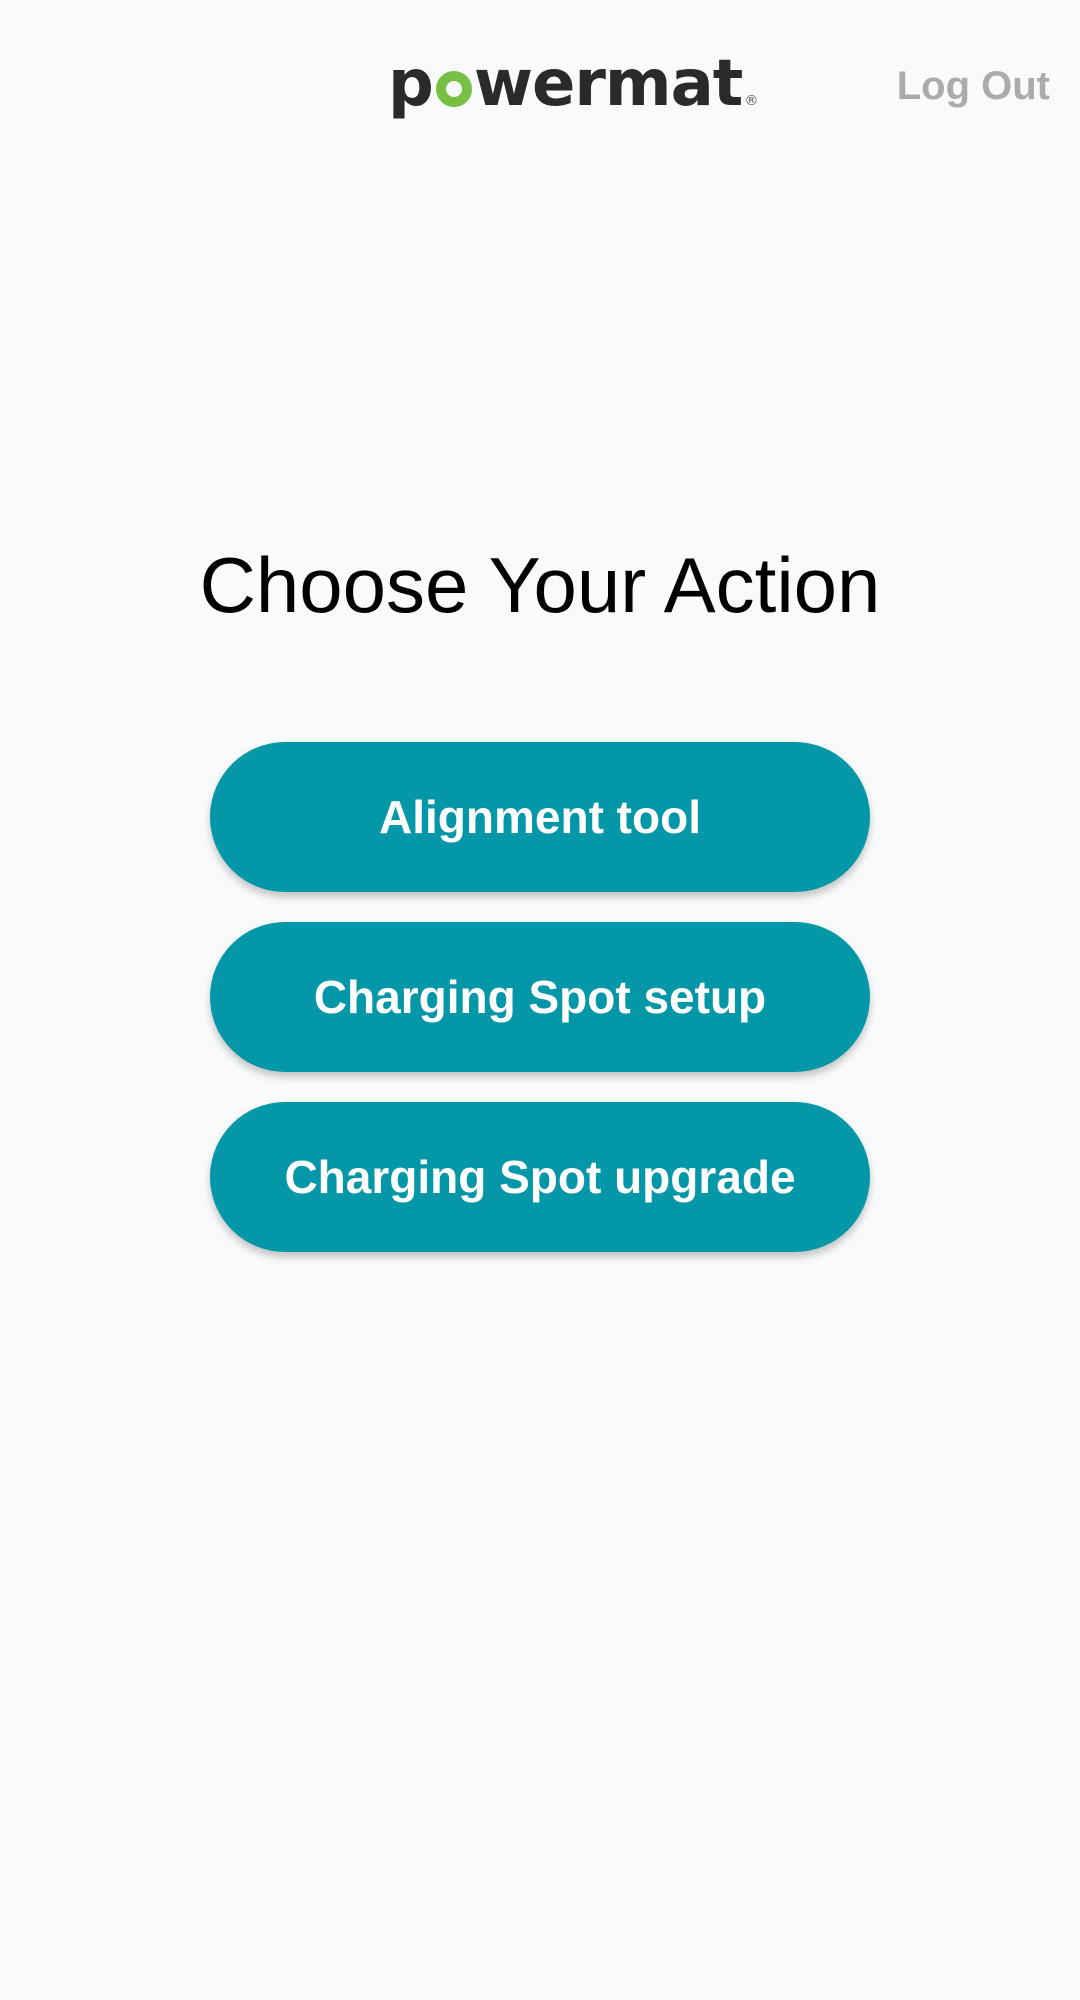 The width and height of the screenshot is (1080, 2000). What do you see at coordinates (608, 84) in the screenshot?
I see `logo-letters-rest: wermat` at bounding box center [608, 84].